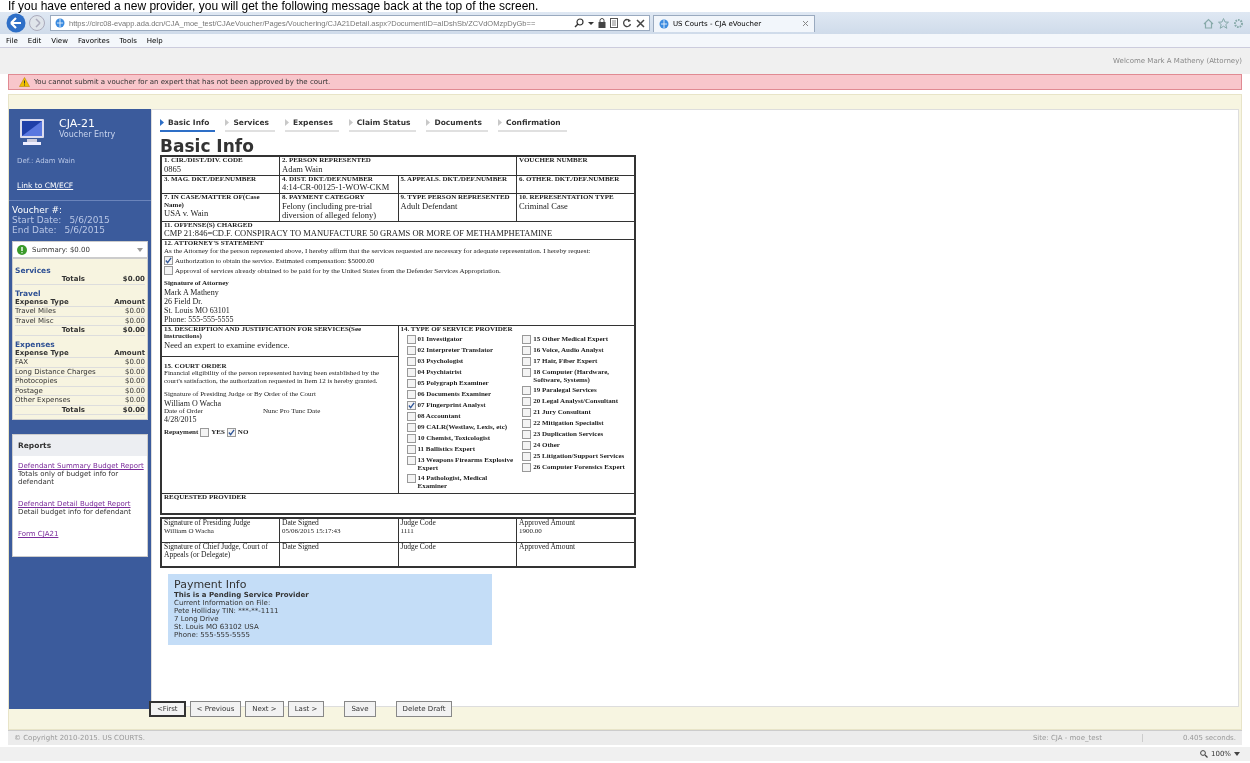 The image size is (1250, 763). What do you see at coordinates (173, 169) in the screenshot?
I see `field-value: 0865` at bounding box center [173, 169].